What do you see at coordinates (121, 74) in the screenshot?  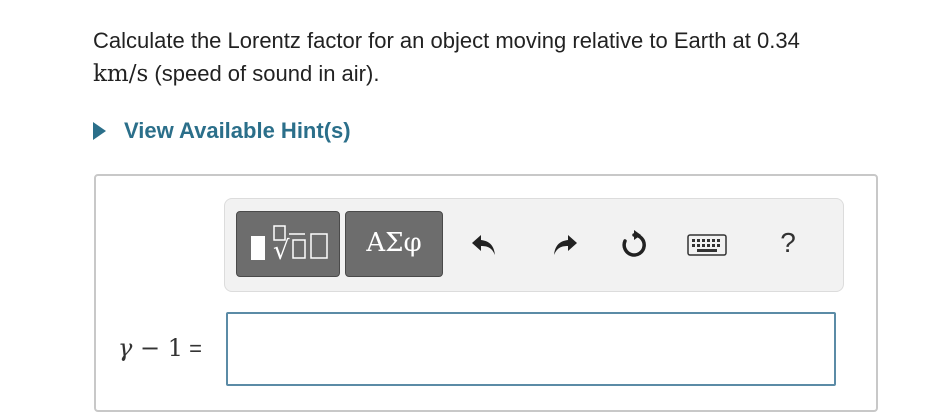 I see `question-unit: km/s` at bounding box center [121, 74].